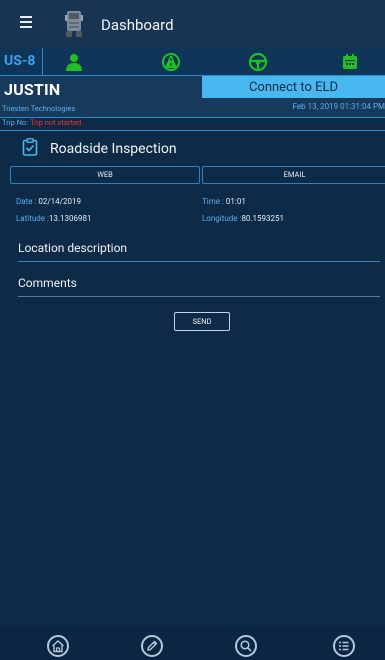 Image resolution: width=385 pixels, height=660 pixels. Describe the element at coordinates (74, 24) in the screenshot. I see `truck-icon` at that location.